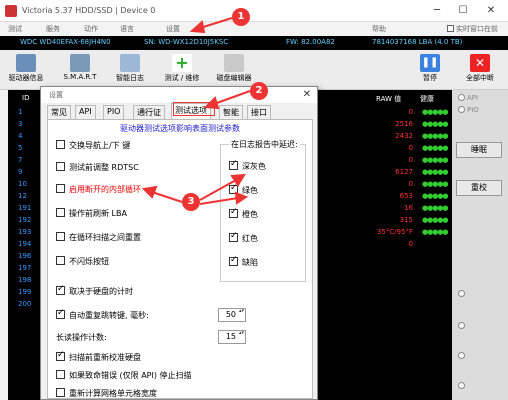 The image size is (508, 400). What do you see at coordinates (472, 29) in the screenshot?
I see `realtime-checkbox: 实时窗口在前` at bounding box center [472, 29].